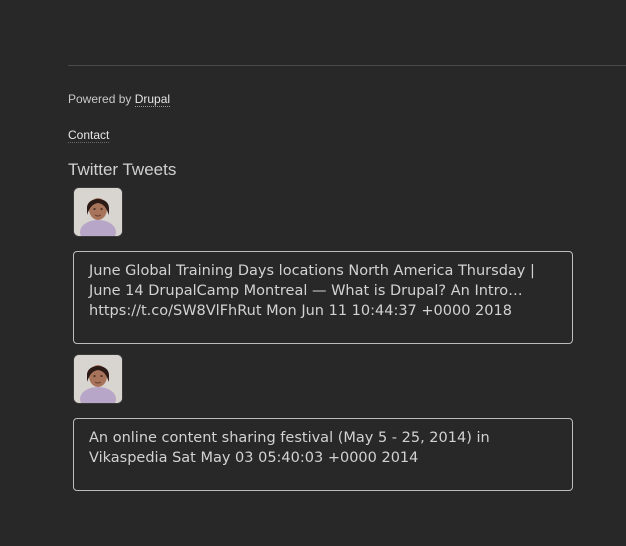 This screenshot has width=626, height=546. Describe the element at coordinates (152, 99) in the screenshot. I see `drupal-link: Drupal` at that location.